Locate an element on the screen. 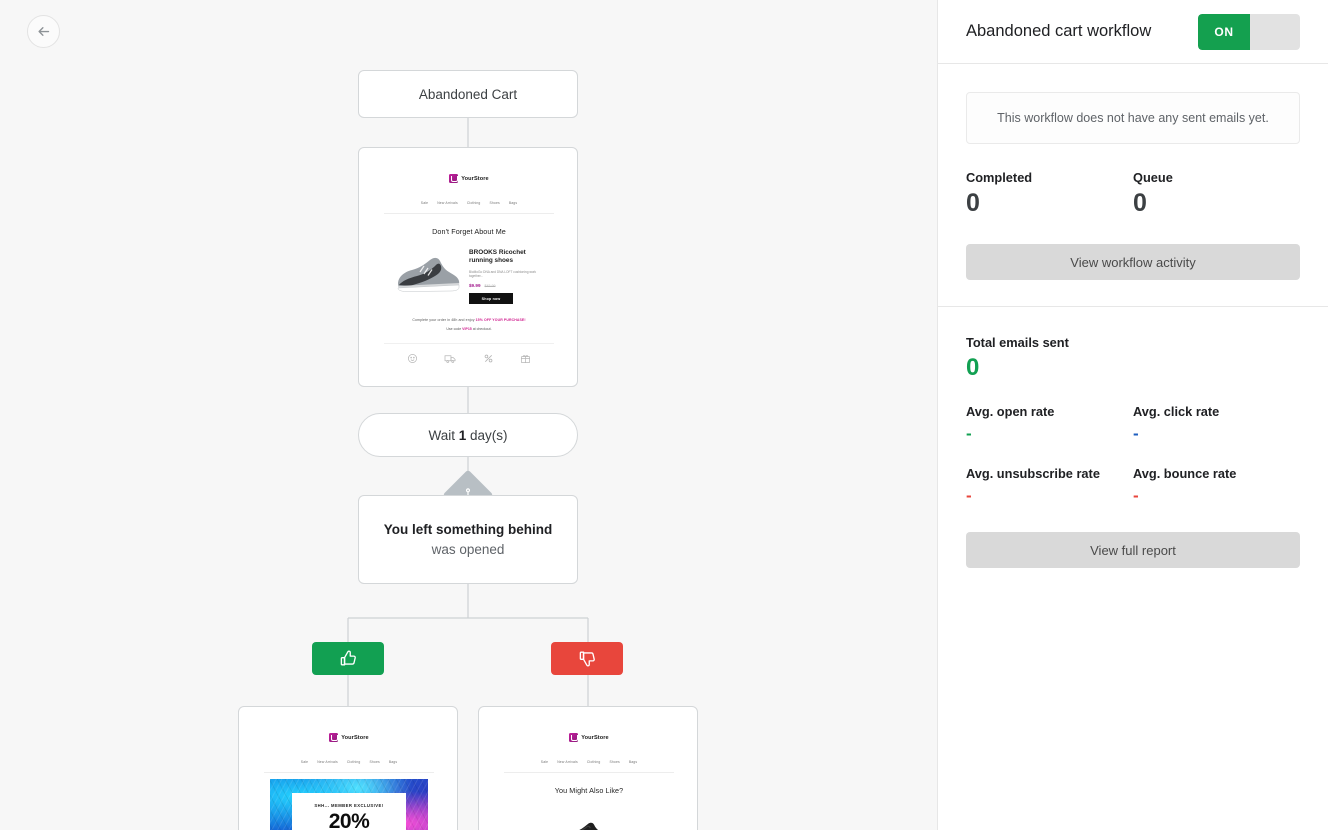  email-brand-3: YourStore is located at coordinates (595, 737).